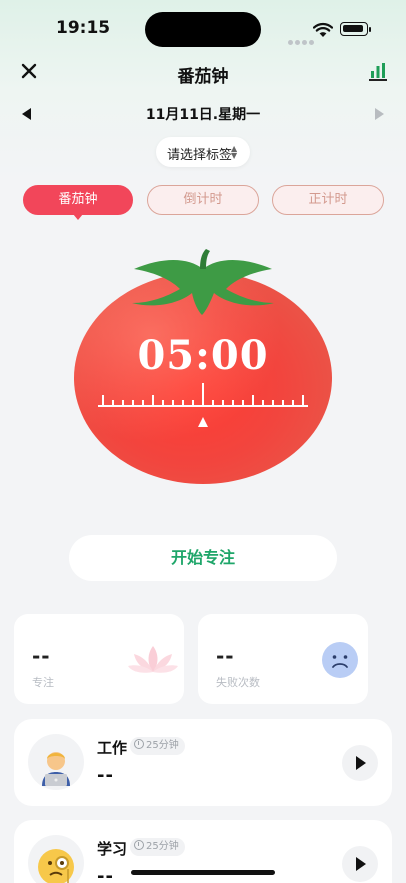  Describe the element at coordinates (200, 155) in the screenshot. I see `tag-selector-label: 请选择标签` at that location.